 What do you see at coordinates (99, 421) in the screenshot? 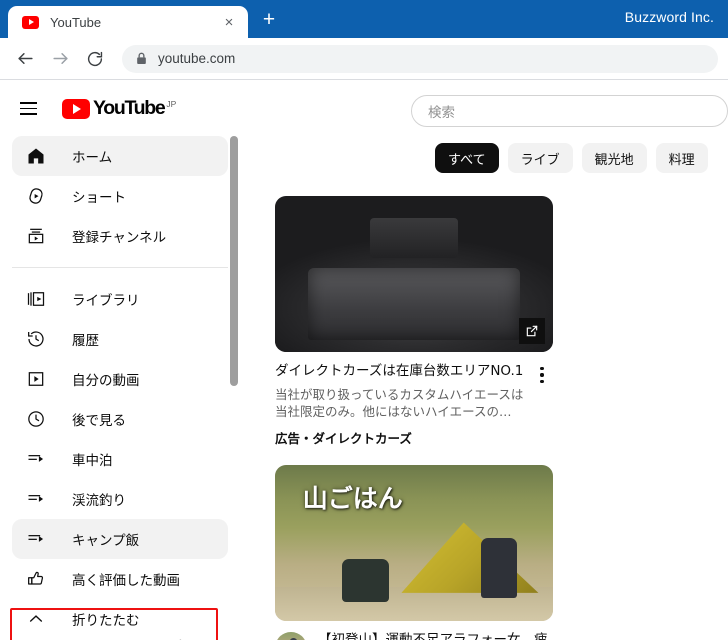
I see `sidebar-item-label: 後で見る` at bounding box center [99, 421].